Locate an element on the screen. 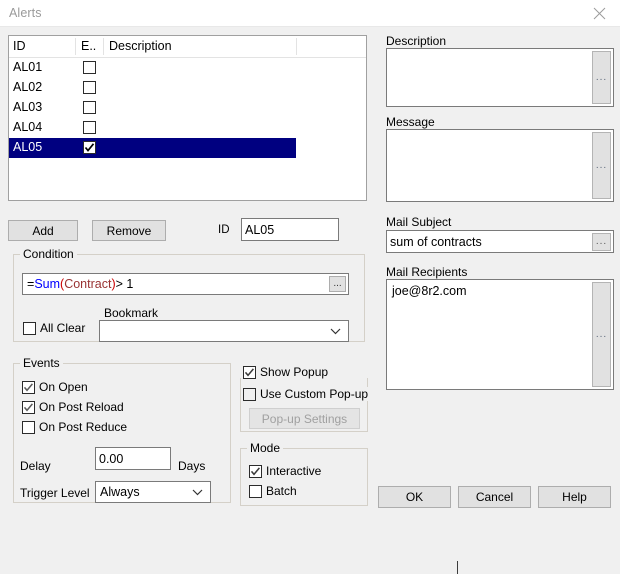 The width and height of the screenshot is (620, 574). bookmark-select is located at coordinates (224, 331).